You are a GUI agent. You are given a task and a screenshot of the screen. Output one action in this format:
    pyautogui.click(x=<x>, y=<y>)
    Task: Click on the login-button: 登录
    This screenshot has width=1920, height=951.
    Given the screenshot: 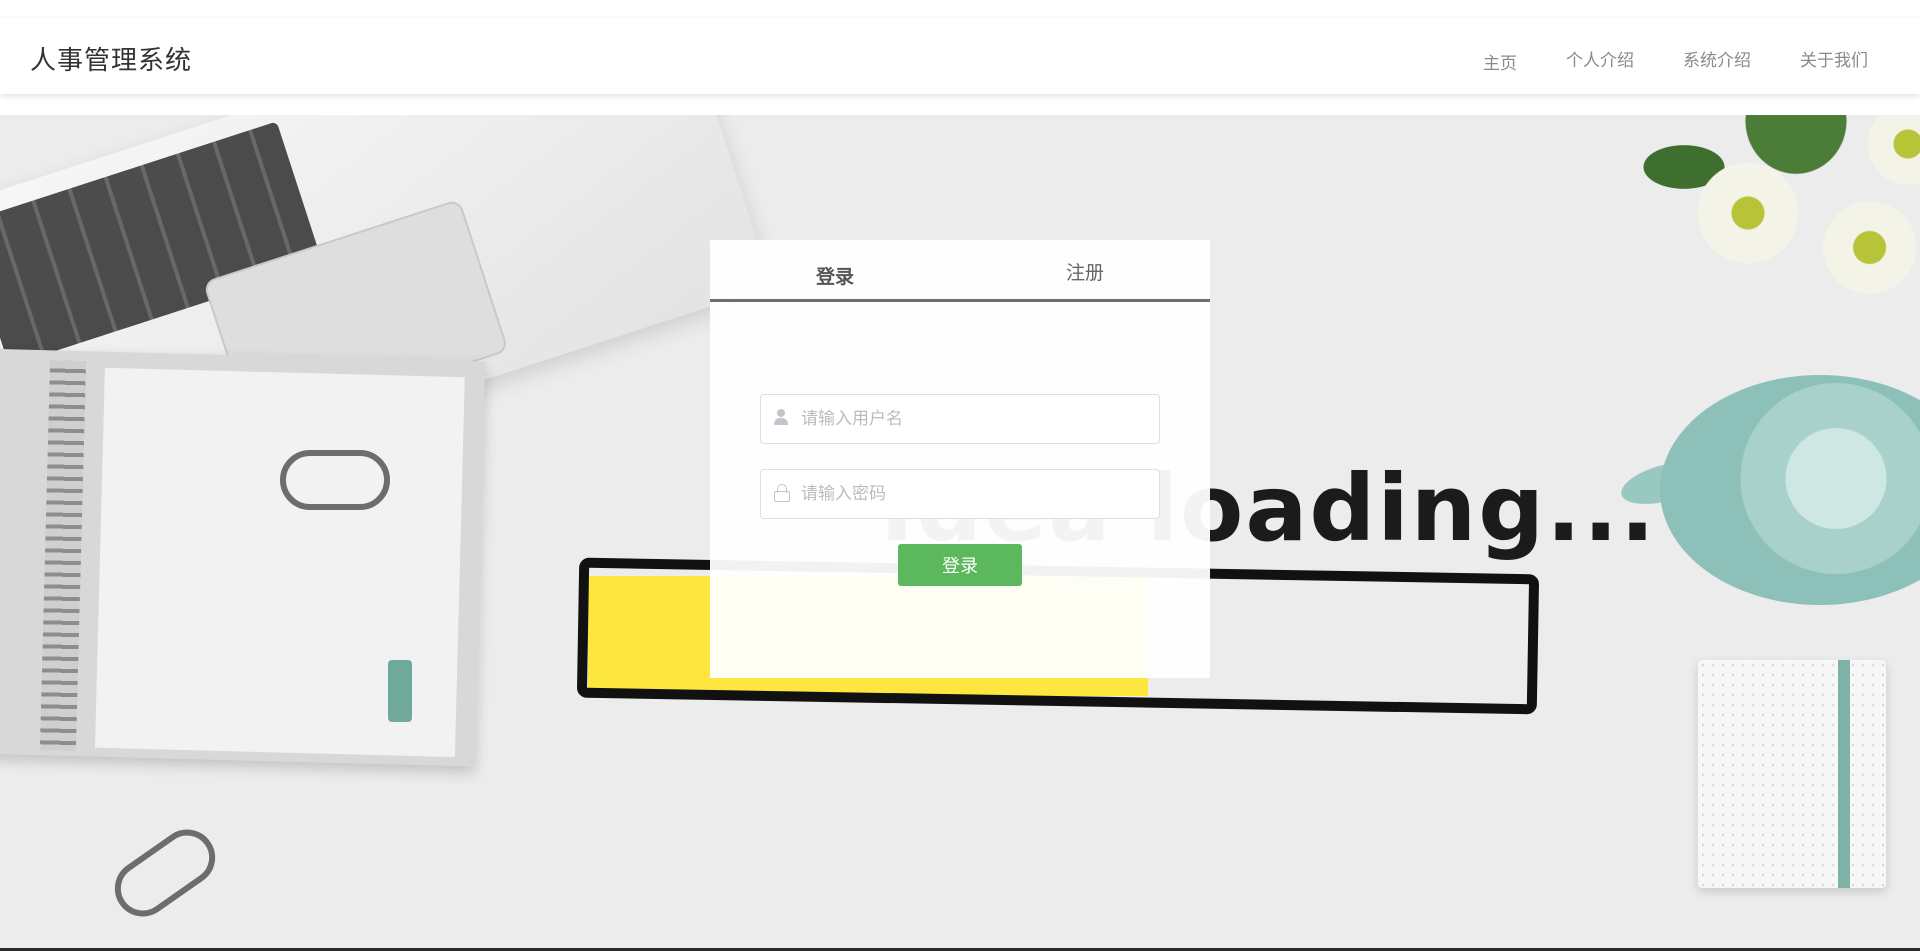 What is the action you would take?
    pyautogui.click(x=960, y=565)
    